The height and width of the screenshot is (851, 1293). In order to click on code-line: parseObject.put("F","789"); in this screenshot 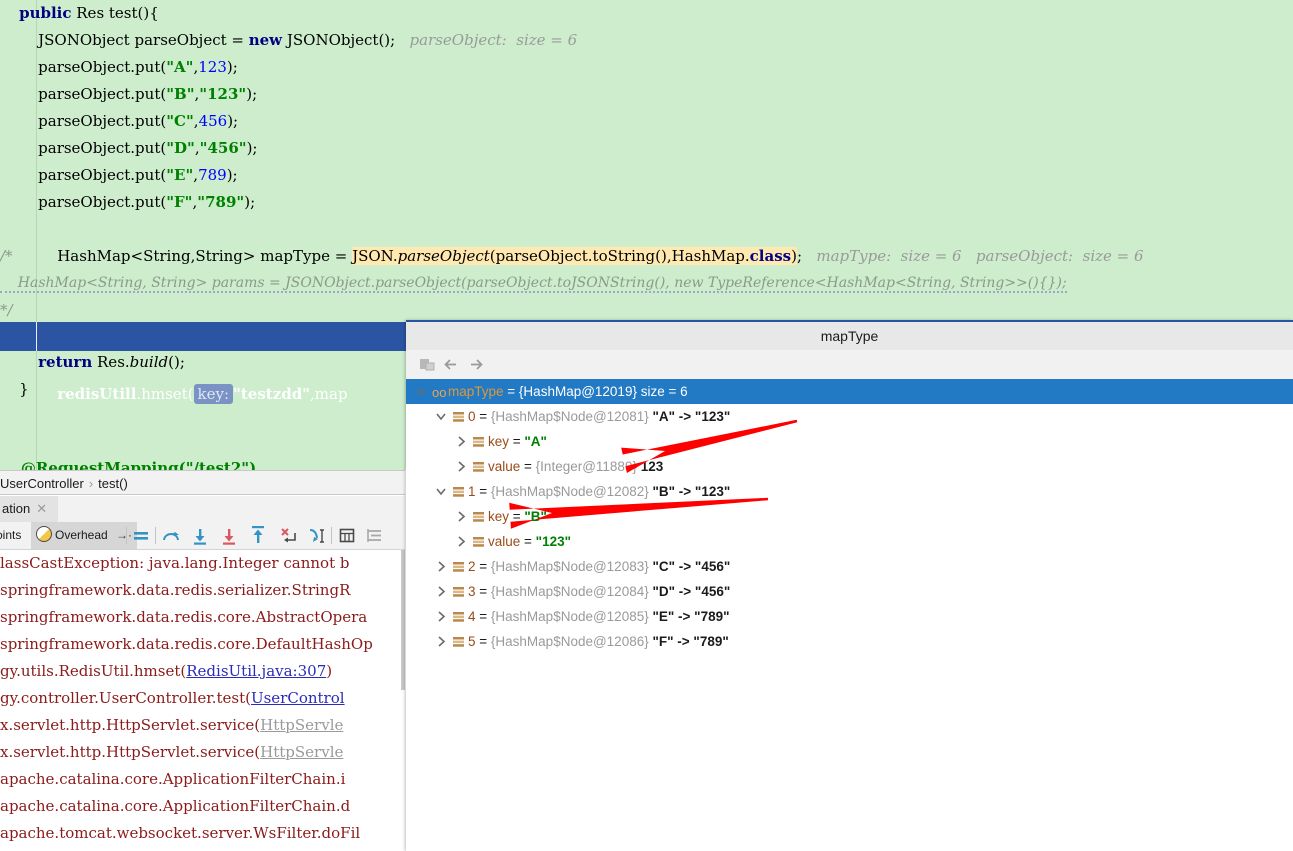, I will do `click(646, 202)`.